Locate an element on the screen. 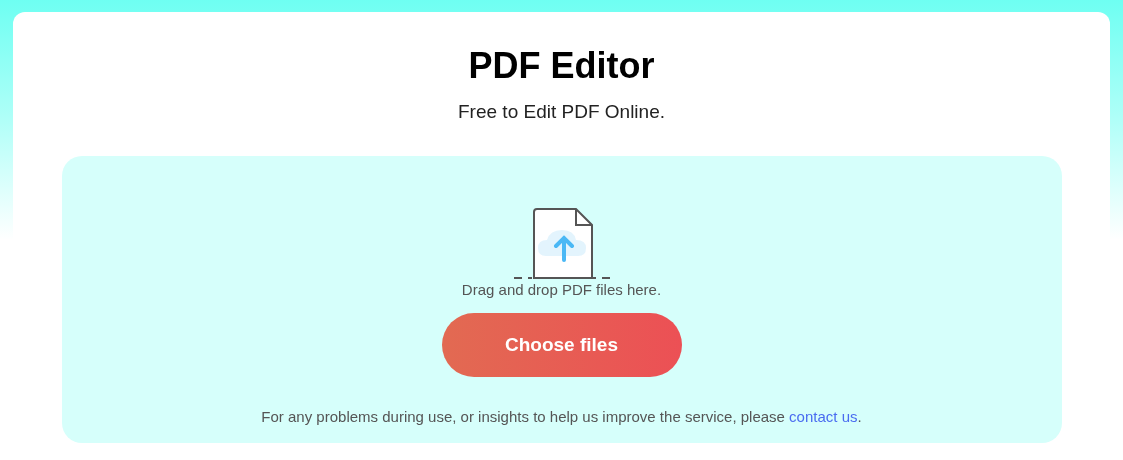  help-note: For any problems during use, or insights to help us improve the service, please contact us. is located at coordinates (561, 417).